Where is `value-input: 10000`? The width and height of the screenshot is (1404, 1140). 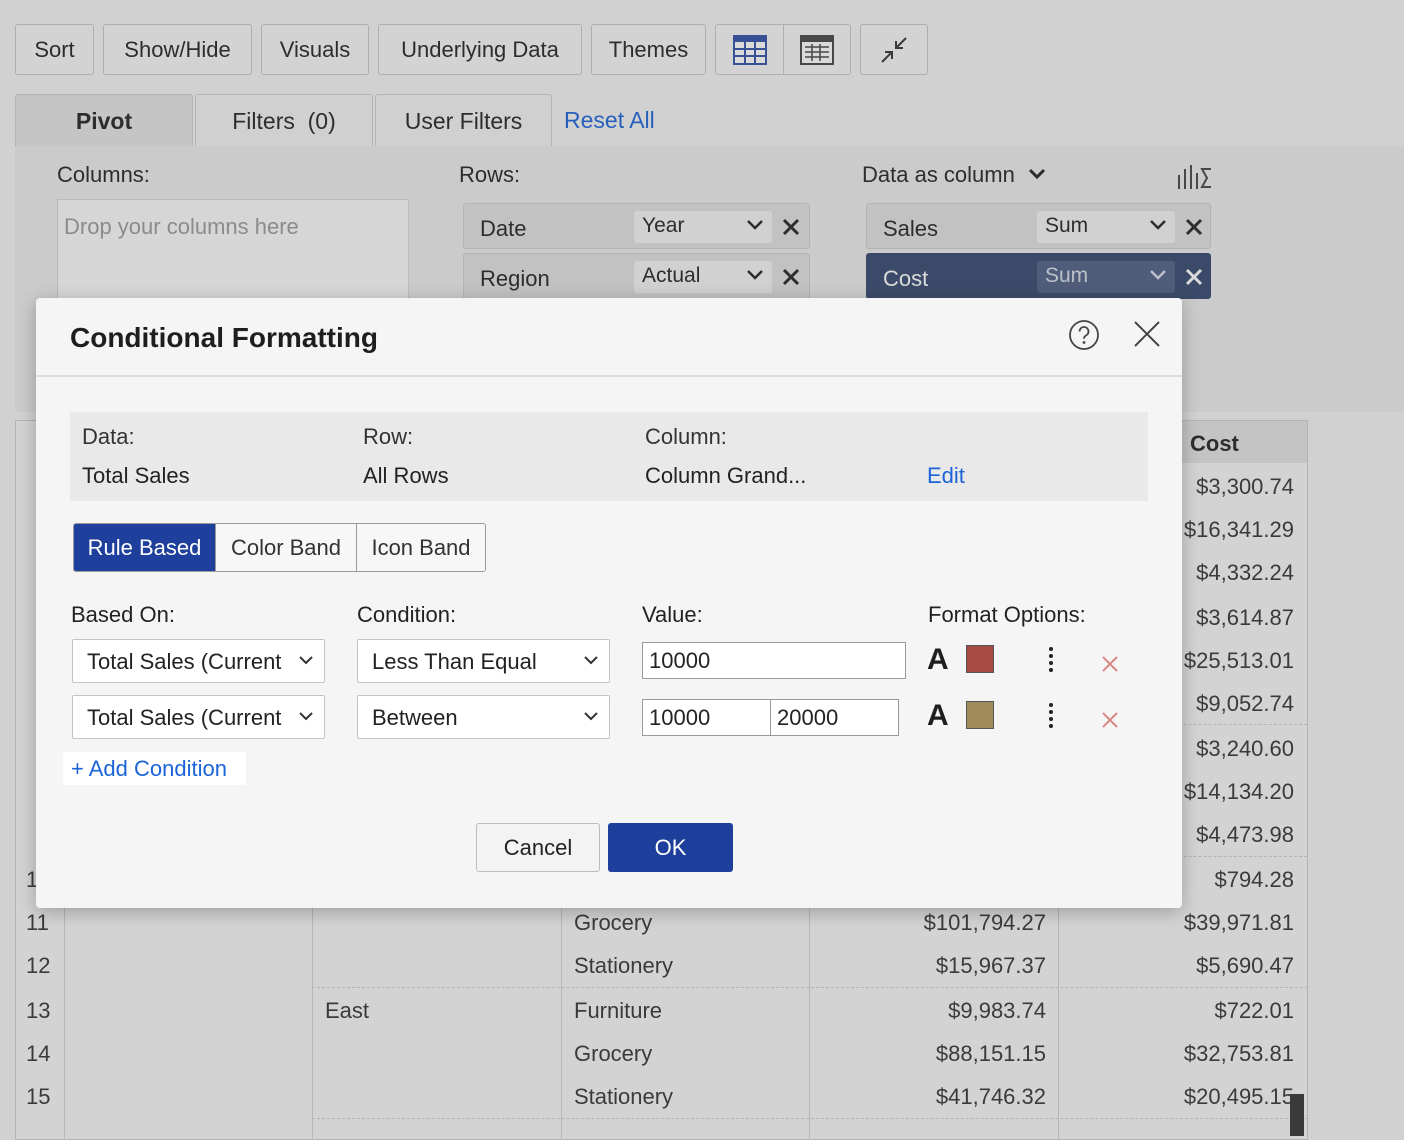
value-input: 10000 is located at coordinates (774, 660).